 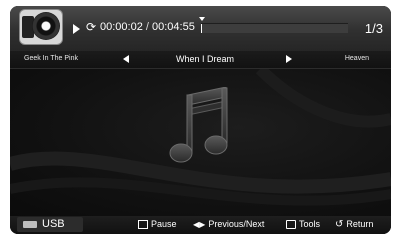 What do you see at coordinates (91, 27) in the screenshot?
I see `repeat-icon: ⟳` at bounding box center [91, 27].